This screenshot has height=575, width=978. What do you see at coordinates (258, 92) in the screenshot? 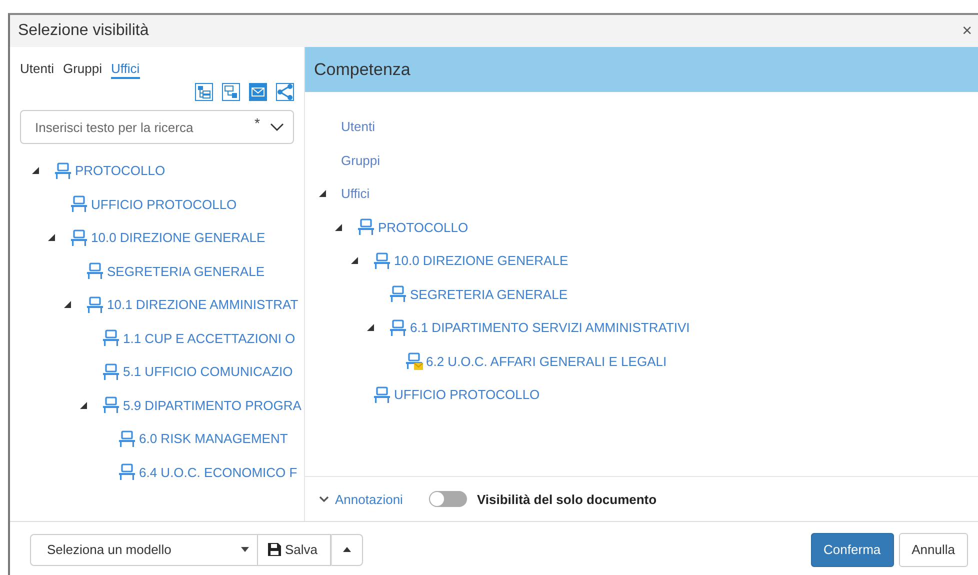
I see `mail-icon` at bounding box center [258, 92].